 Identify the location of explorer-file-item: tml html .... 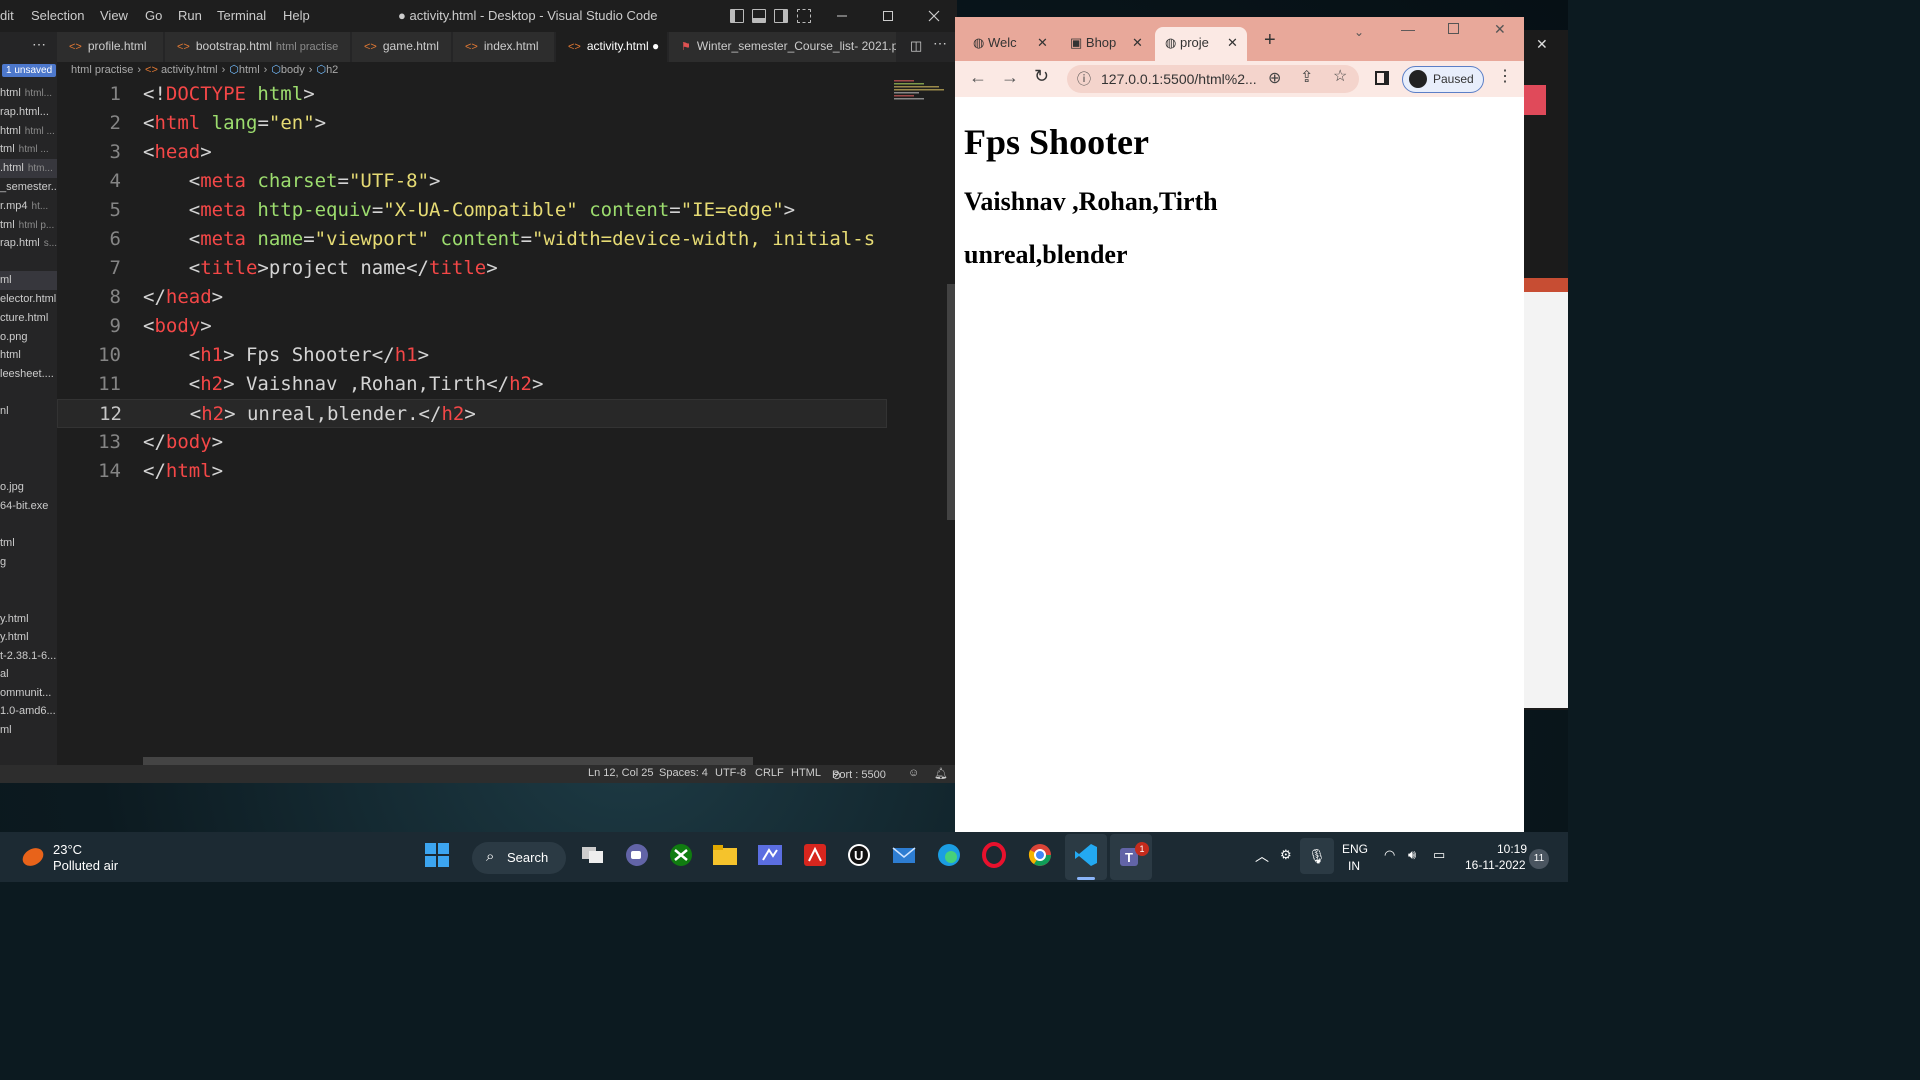
(28, 149).